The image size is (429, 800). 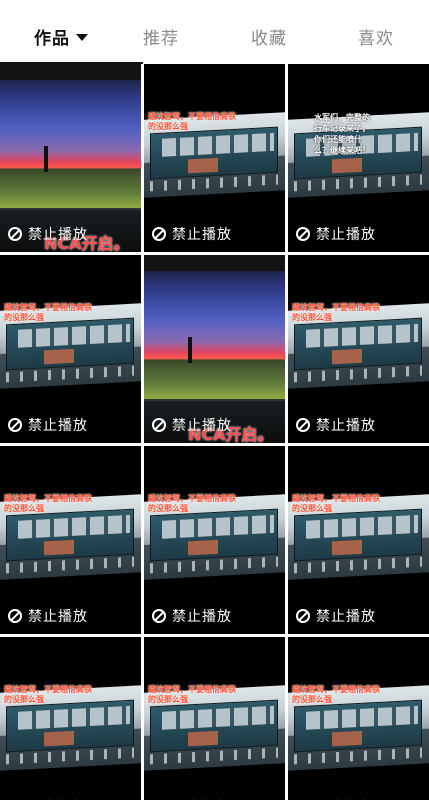 I want to click on tab-works: 作品, so click(x=61, y=36).